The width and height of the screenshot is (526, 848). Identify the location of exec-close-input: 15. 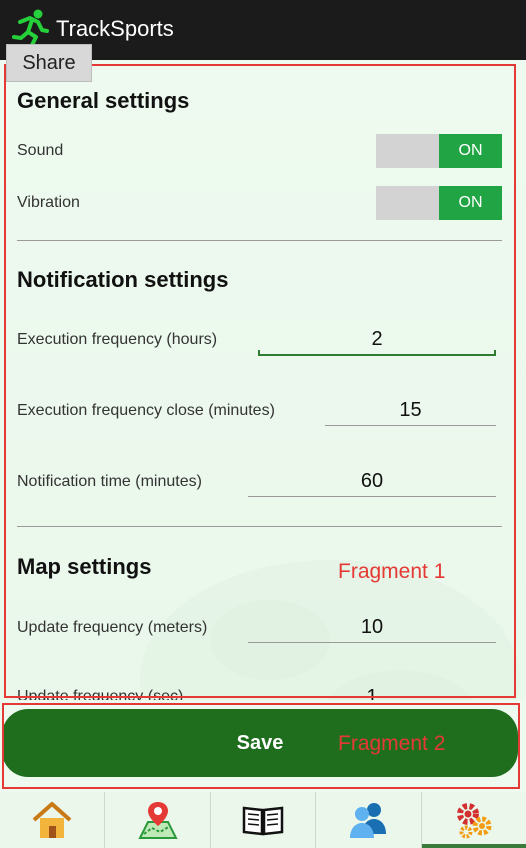
(410, 411).